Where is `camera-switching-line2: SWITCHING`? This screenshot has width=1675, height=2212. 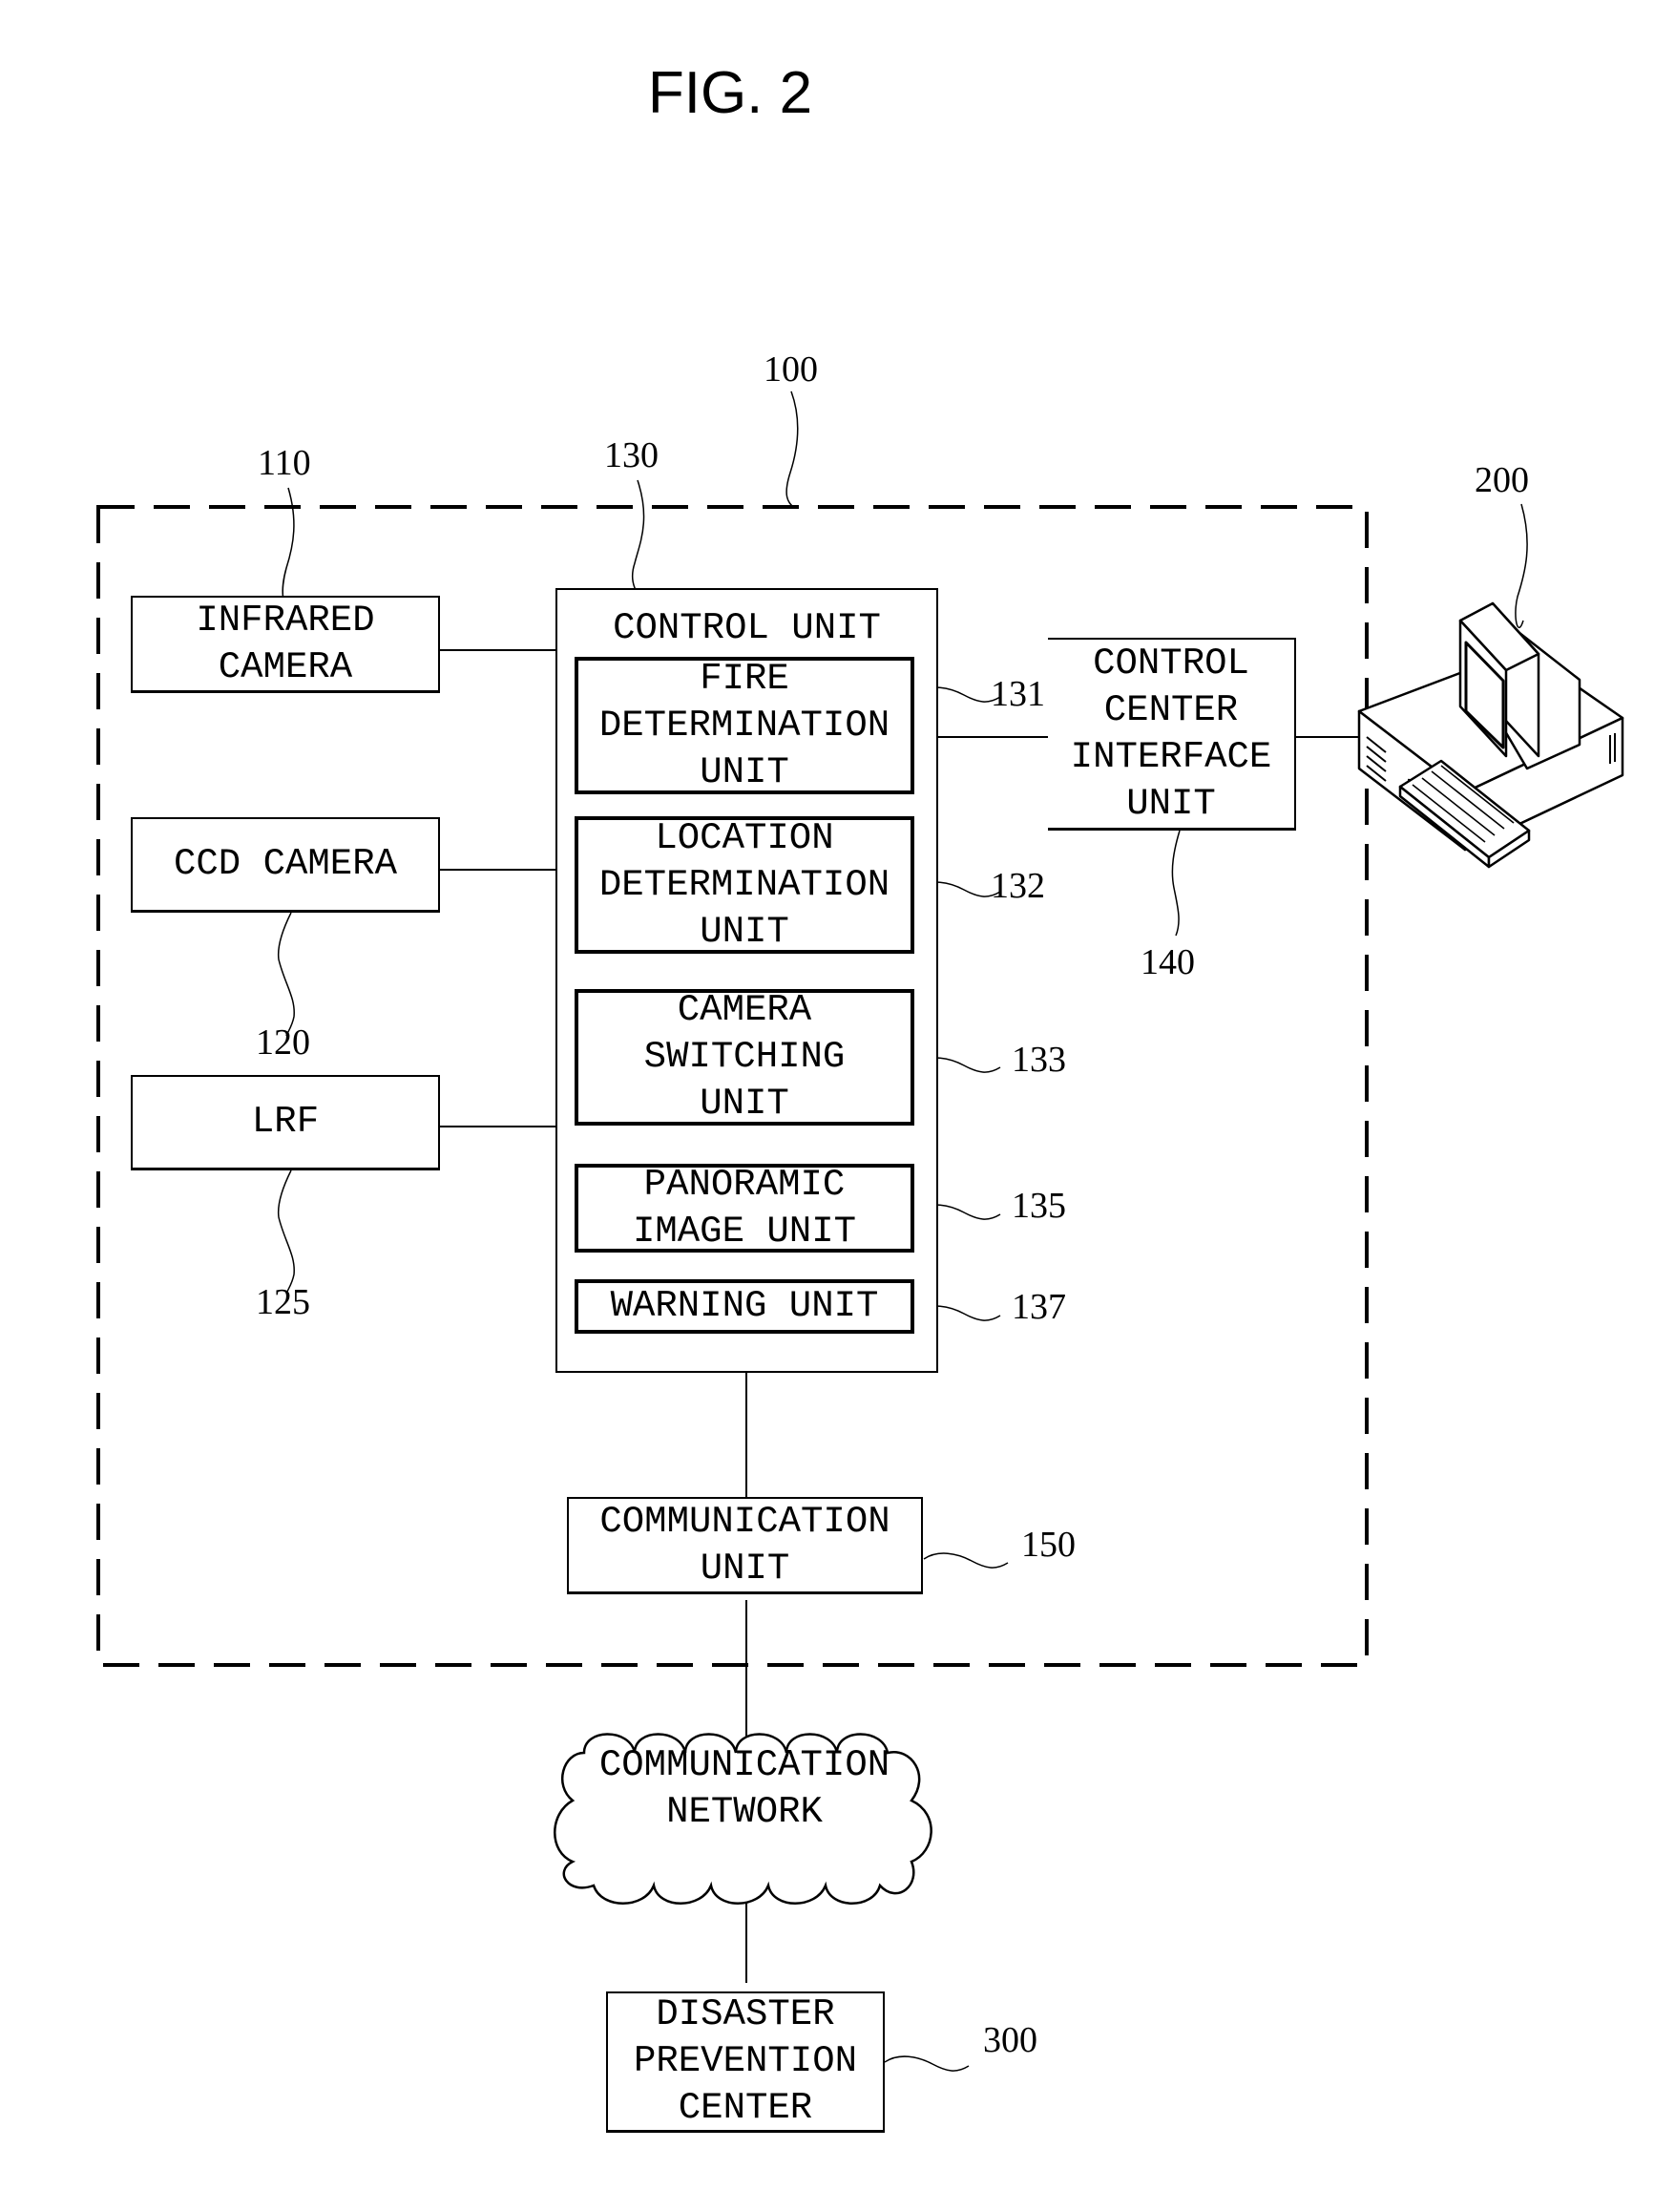 camera-switching-line2: SWITCHING is located at coordinates (744, 1057).